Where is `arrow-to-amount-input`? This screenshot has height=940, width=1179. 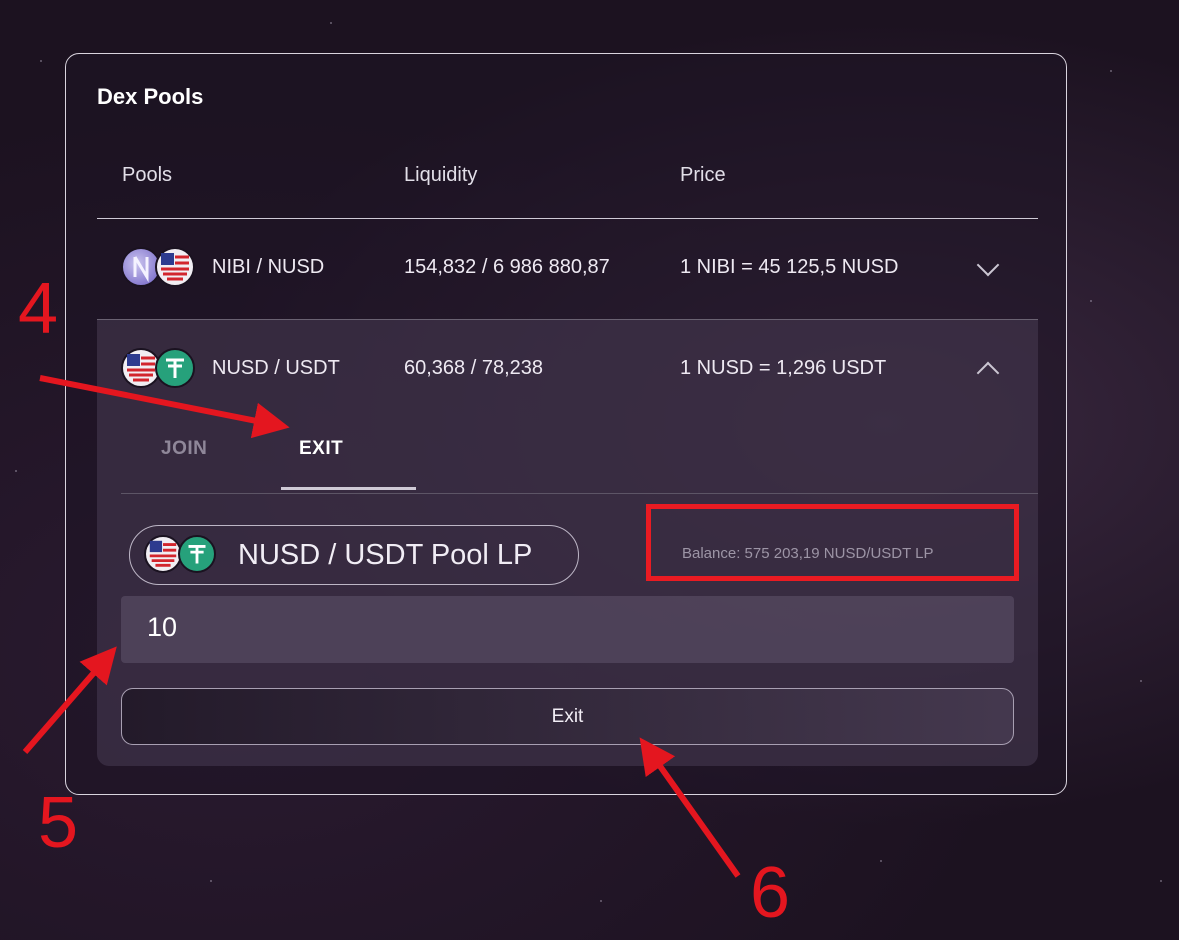
arrow-to-amount-input is located at coordinates (69, 700).